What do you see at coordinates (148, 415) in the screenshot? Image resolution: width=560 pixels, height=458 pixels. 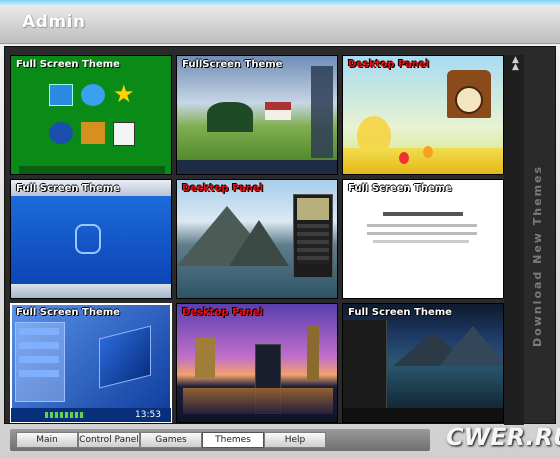 I see `taskbar-clock: 13:53` at bounding box center [148, 415].